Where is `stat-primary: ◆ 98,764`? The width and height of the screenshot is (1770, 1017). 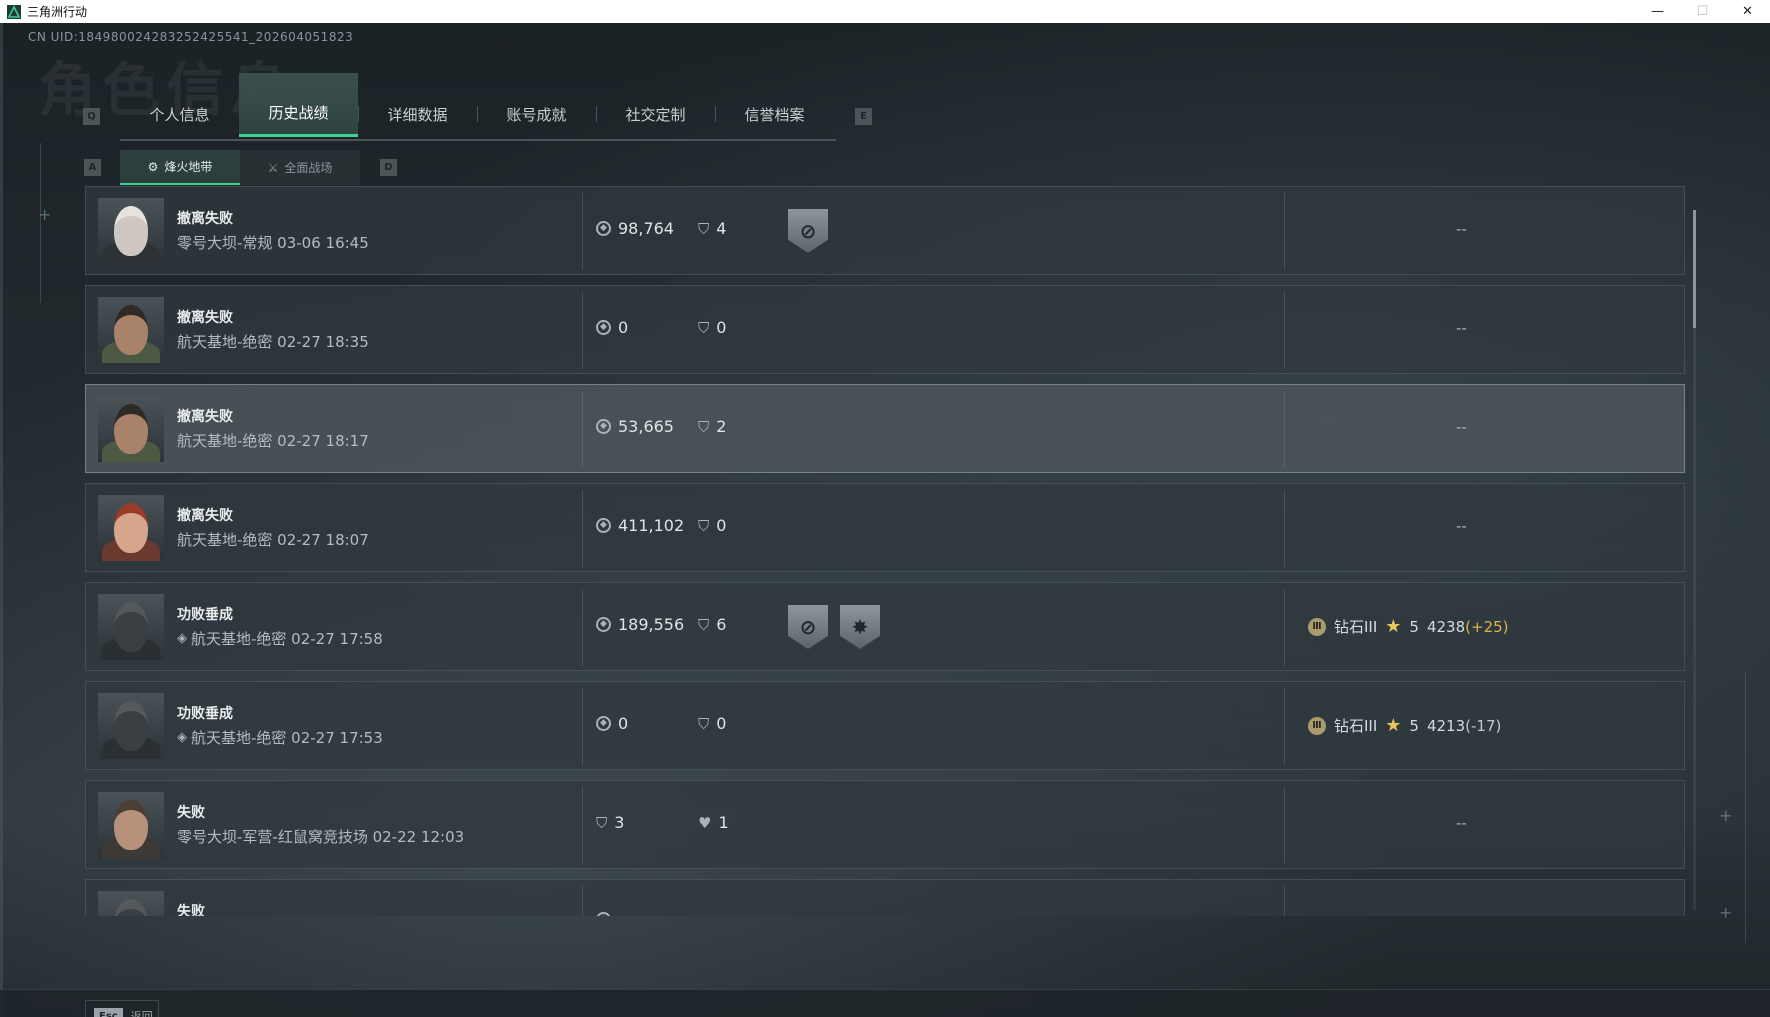 stat-primary: ◆ 98,764 is located at coordinates (635, 228).